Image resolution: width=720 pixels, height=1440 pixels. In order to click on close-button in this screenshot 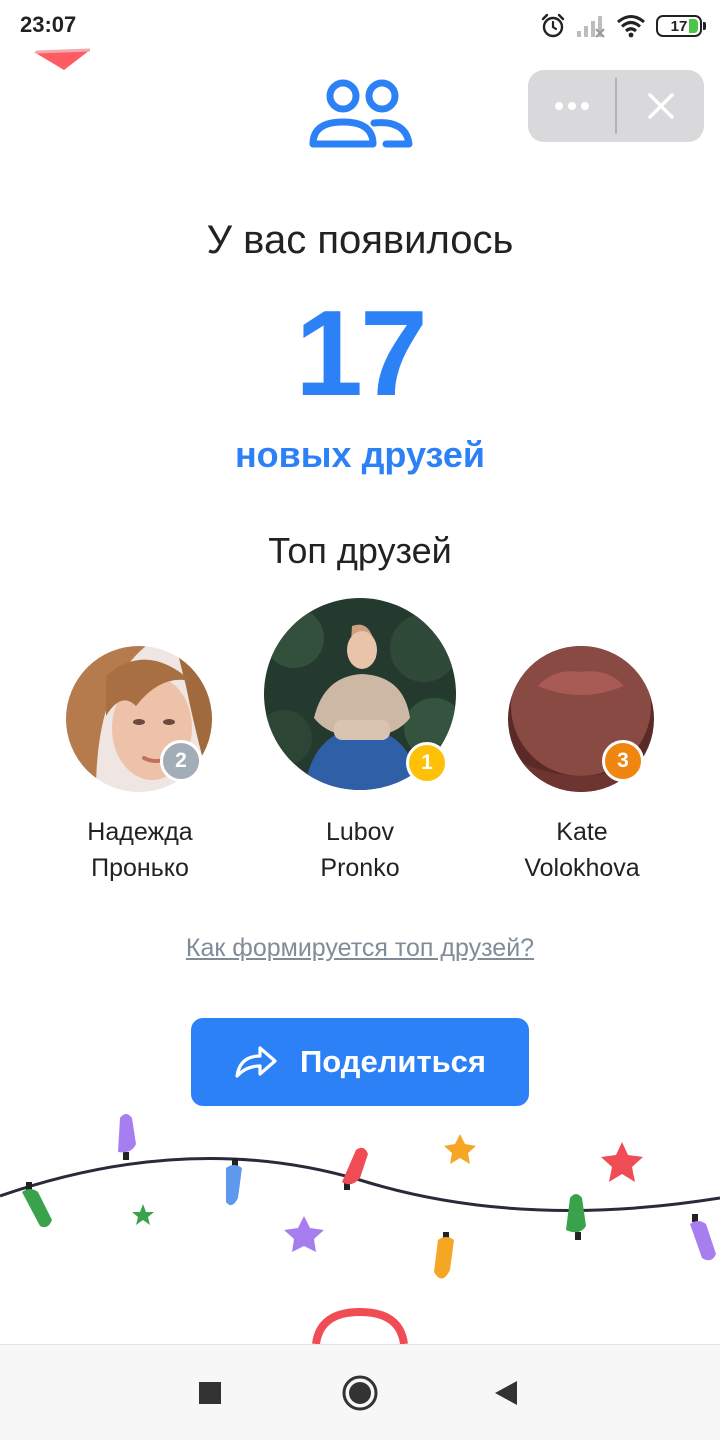, I will do `click(660, 106)`.